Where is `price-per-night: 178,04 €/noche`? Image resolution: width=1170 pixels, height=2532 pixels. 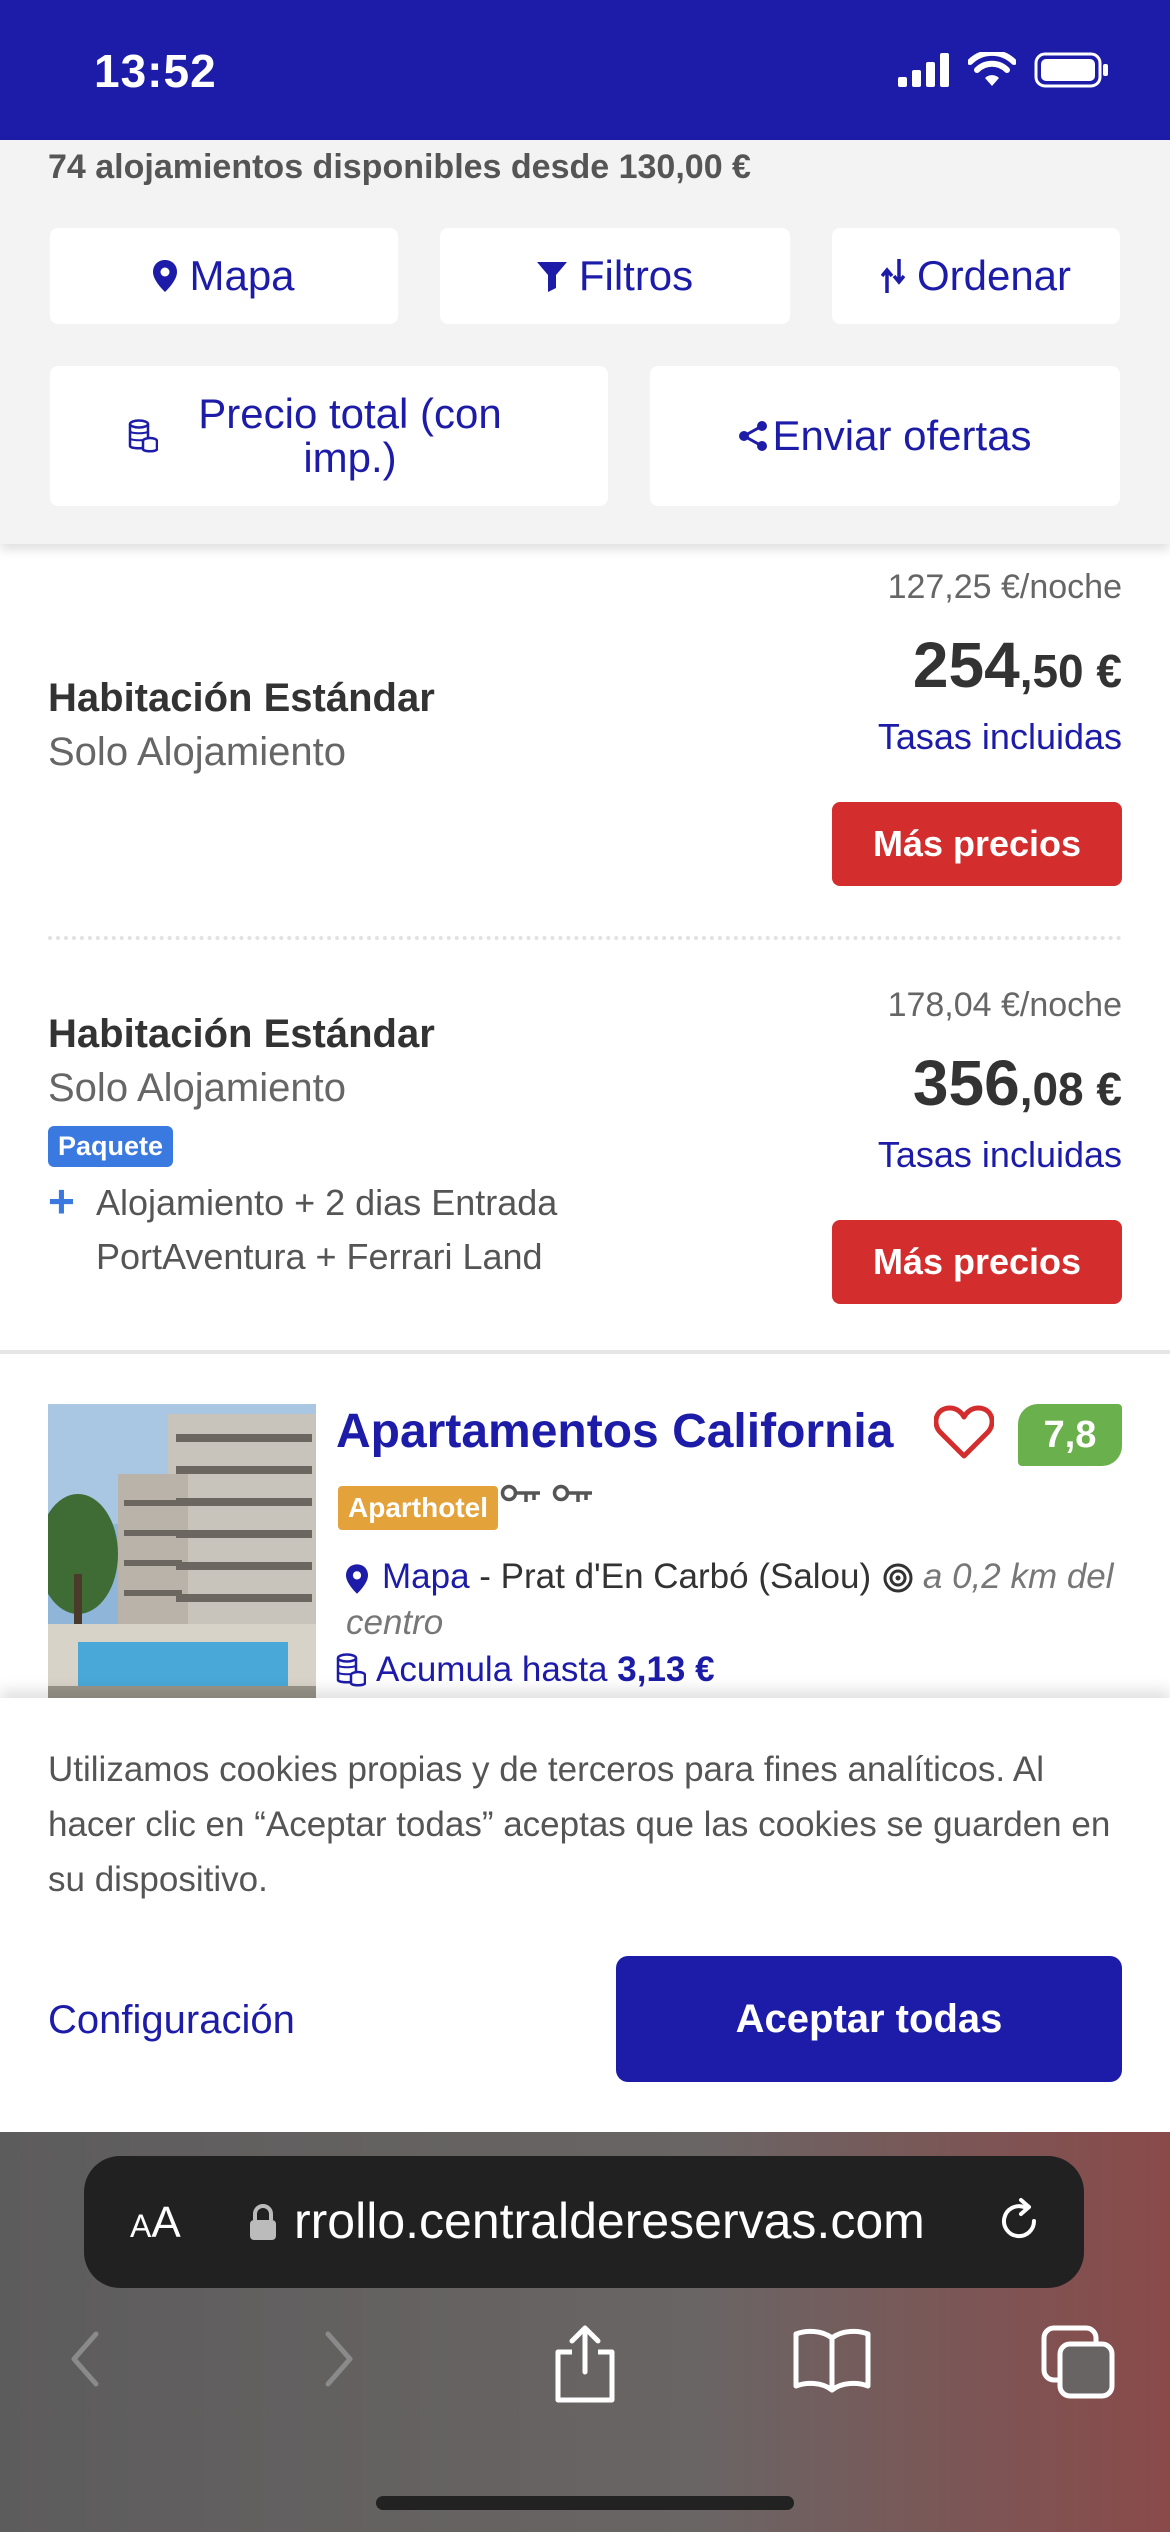
price-per-night: 178,04 €/noche is located at coordinates (1004, 1005).